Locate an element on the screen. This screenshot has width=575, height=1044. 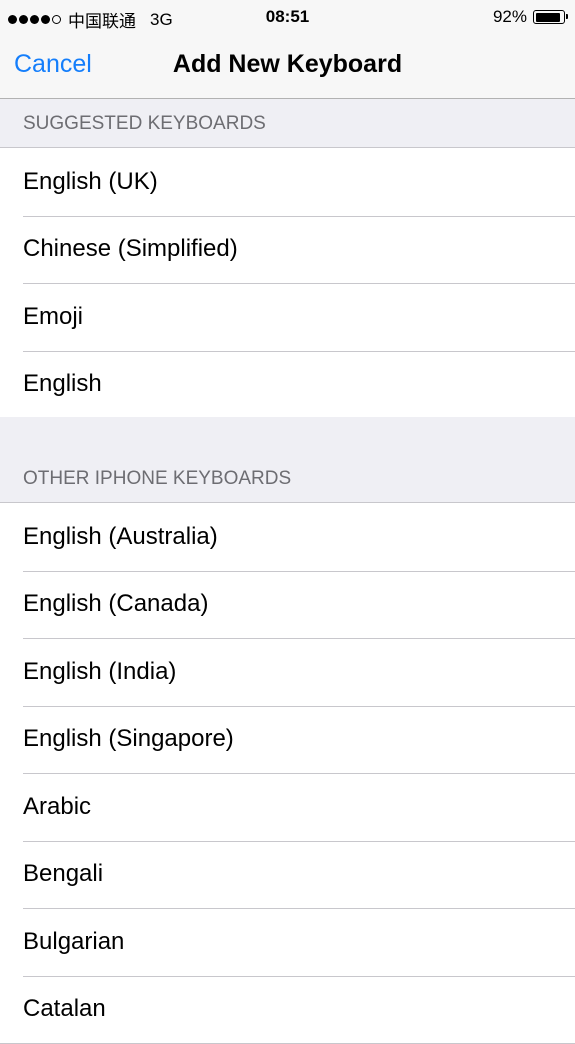
battery-fill is located at coordinates (548, 17).